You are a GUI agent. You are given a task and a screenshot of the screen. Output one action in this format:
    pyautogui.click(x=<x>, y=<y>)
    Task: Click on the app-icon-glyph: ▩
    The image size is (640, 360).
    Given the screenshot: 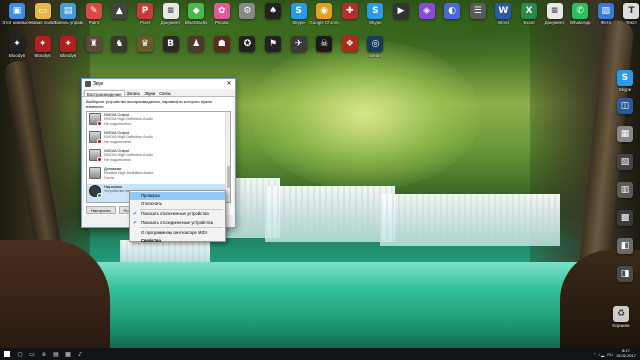 What is the action you would take?
    pyautogui.click(x=625, y=218)
    